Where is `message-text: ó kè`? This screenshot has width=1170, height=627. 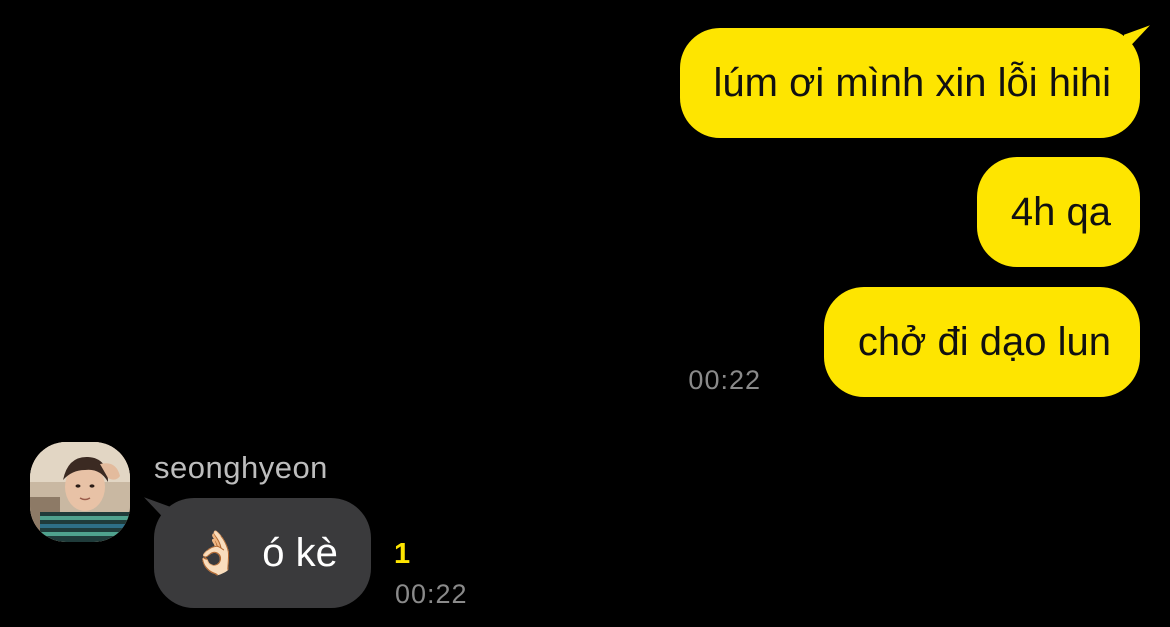
message-text: ó kè is located at coordinates (300, 552).